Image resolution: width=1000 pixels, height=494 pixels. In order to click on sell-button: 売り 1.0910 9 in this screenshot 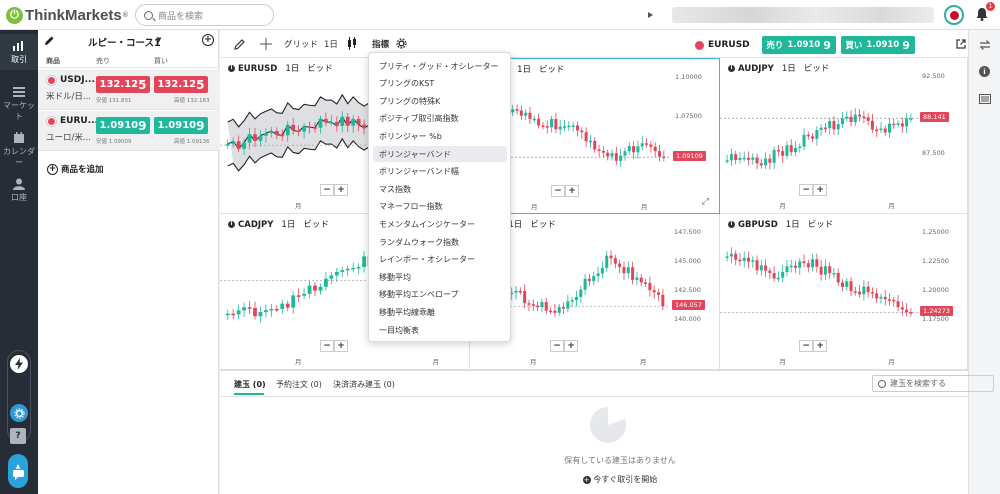, I will do `click(798, 45)`.